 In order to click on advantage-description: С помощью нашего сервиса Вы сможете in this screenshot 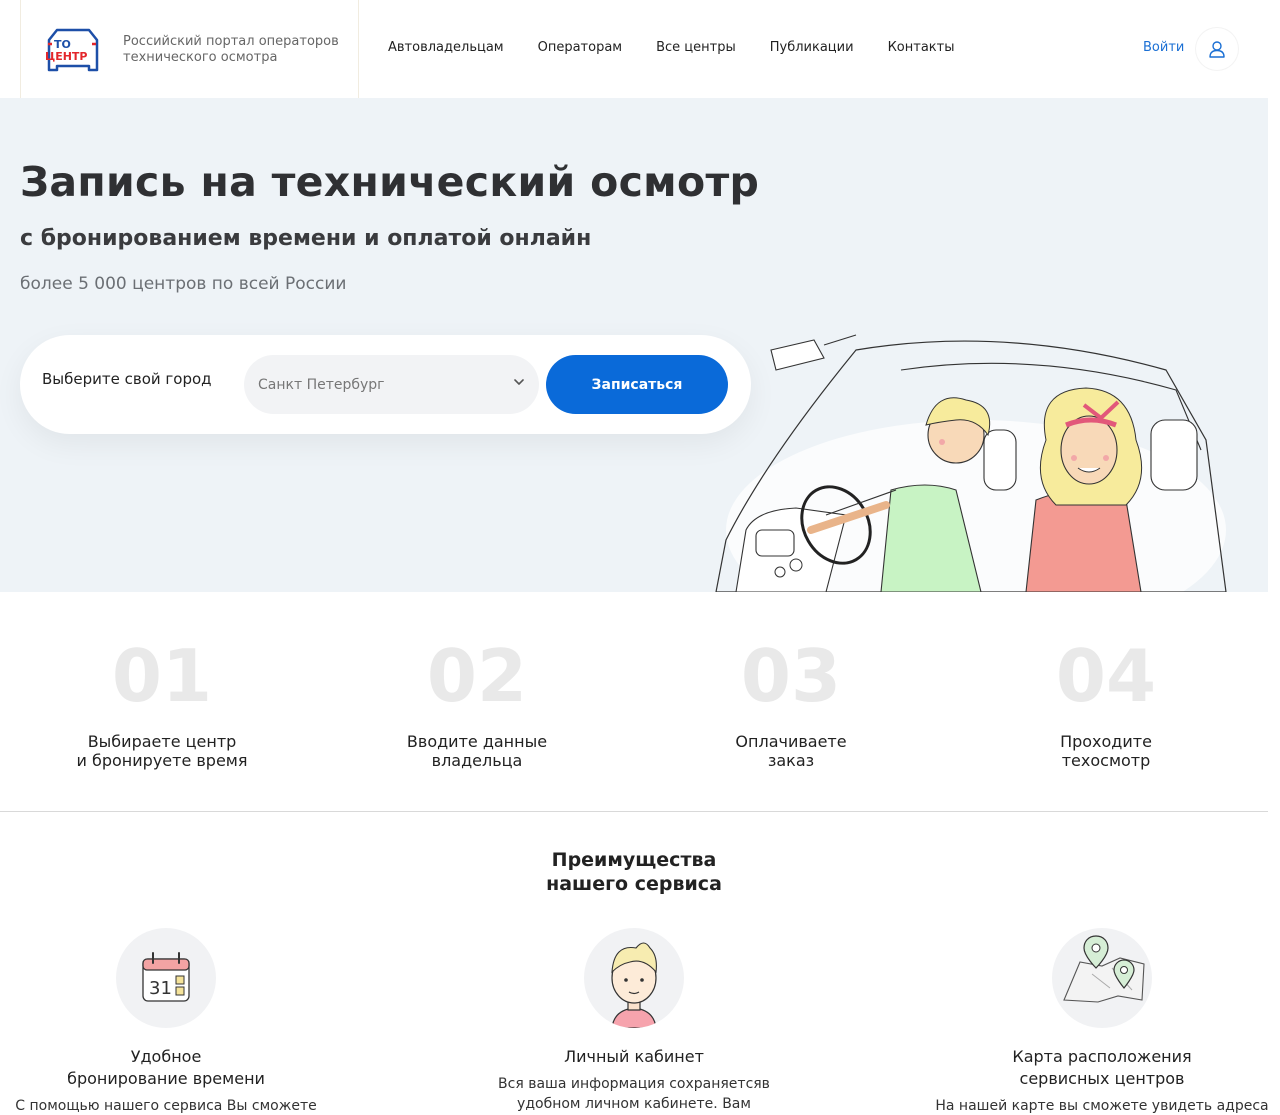, I will do `click(166, 1106)`.